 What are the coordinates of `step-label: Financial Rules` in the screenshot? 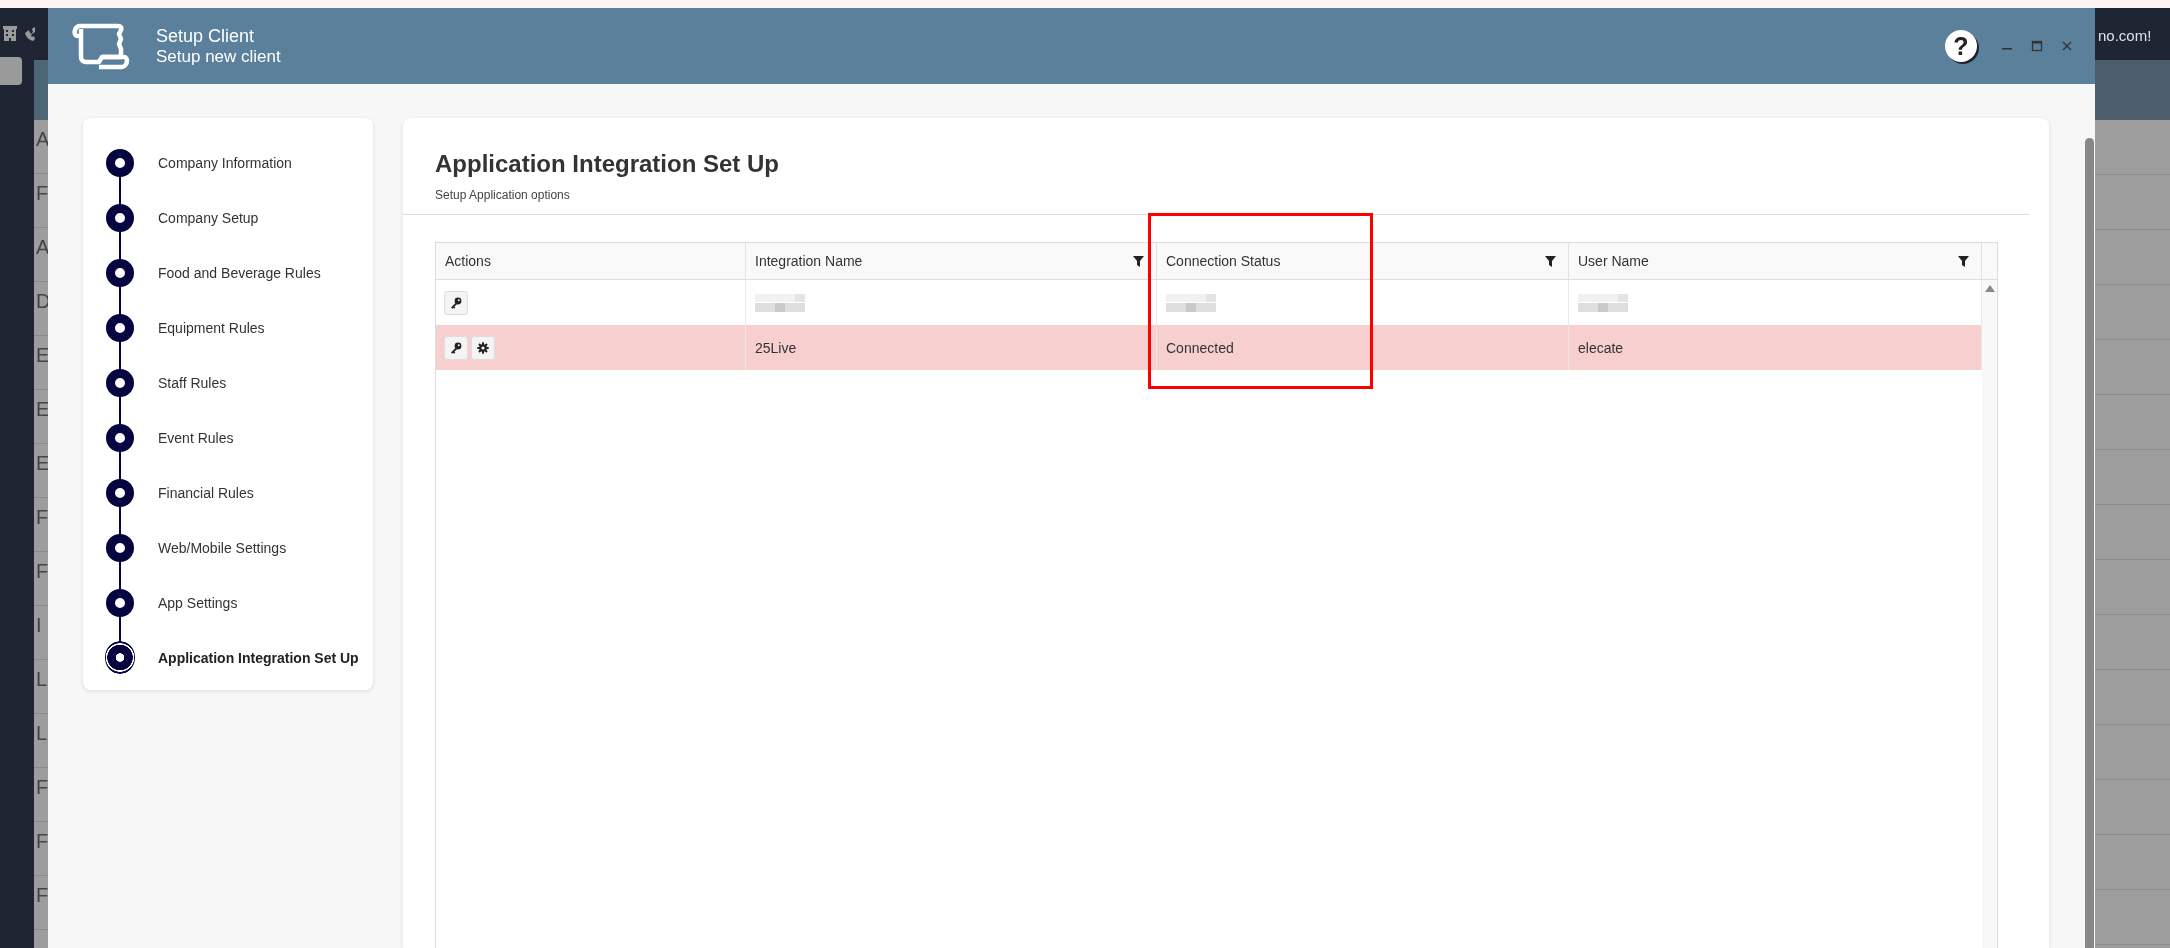 It's located at (206, 492).